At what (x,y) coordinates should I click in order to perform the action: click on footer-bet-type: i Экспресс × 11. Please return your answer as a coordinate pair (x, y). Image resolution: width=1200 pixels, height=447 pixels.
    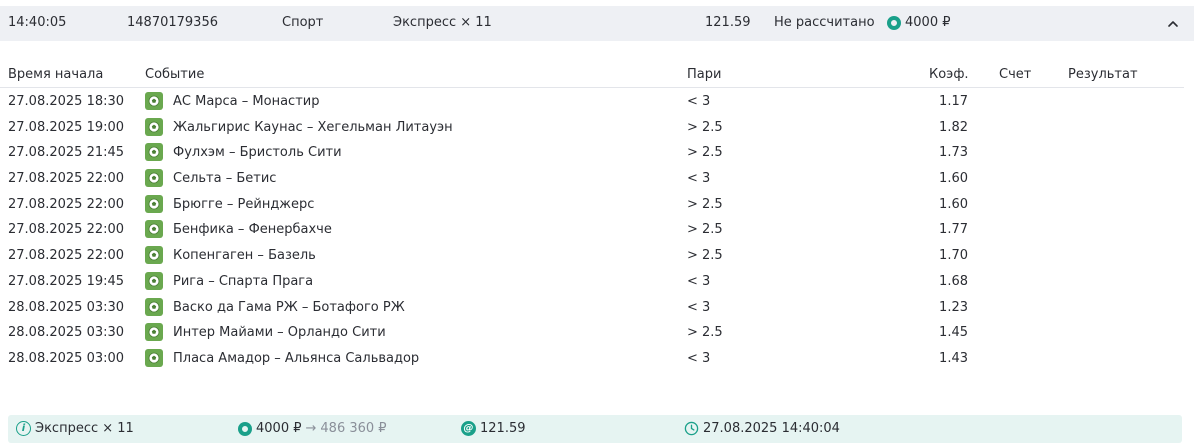
    Looking at the image, I should click on (75, 428).